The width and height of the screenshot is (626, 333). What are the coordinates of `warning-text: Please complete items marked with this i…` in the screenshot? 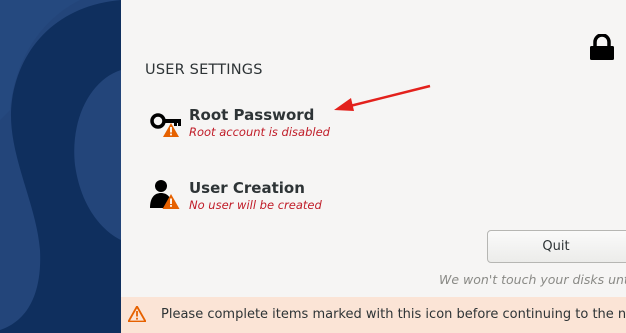 It's located at (393, 314).